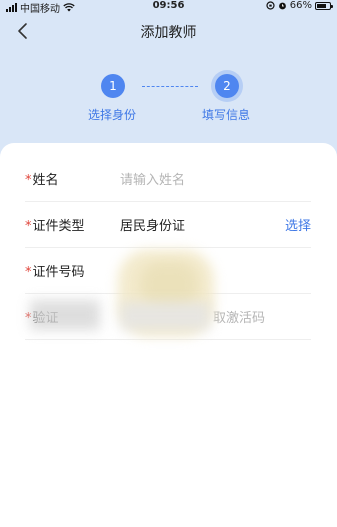 This screenshot has height=527, width=337. Describe the element at coordinates (152, 178) in the screenshot. I see `name-input: 请输入姓名` at that location.